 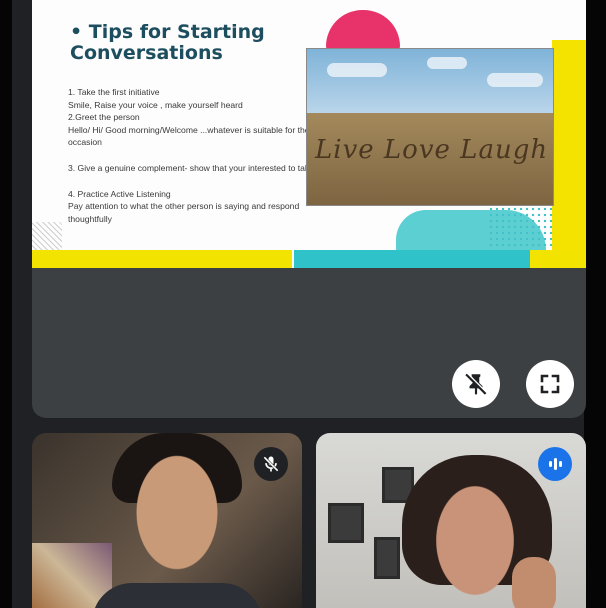 I want to click on slide-strip-yellow, so click(x=162, y=259).